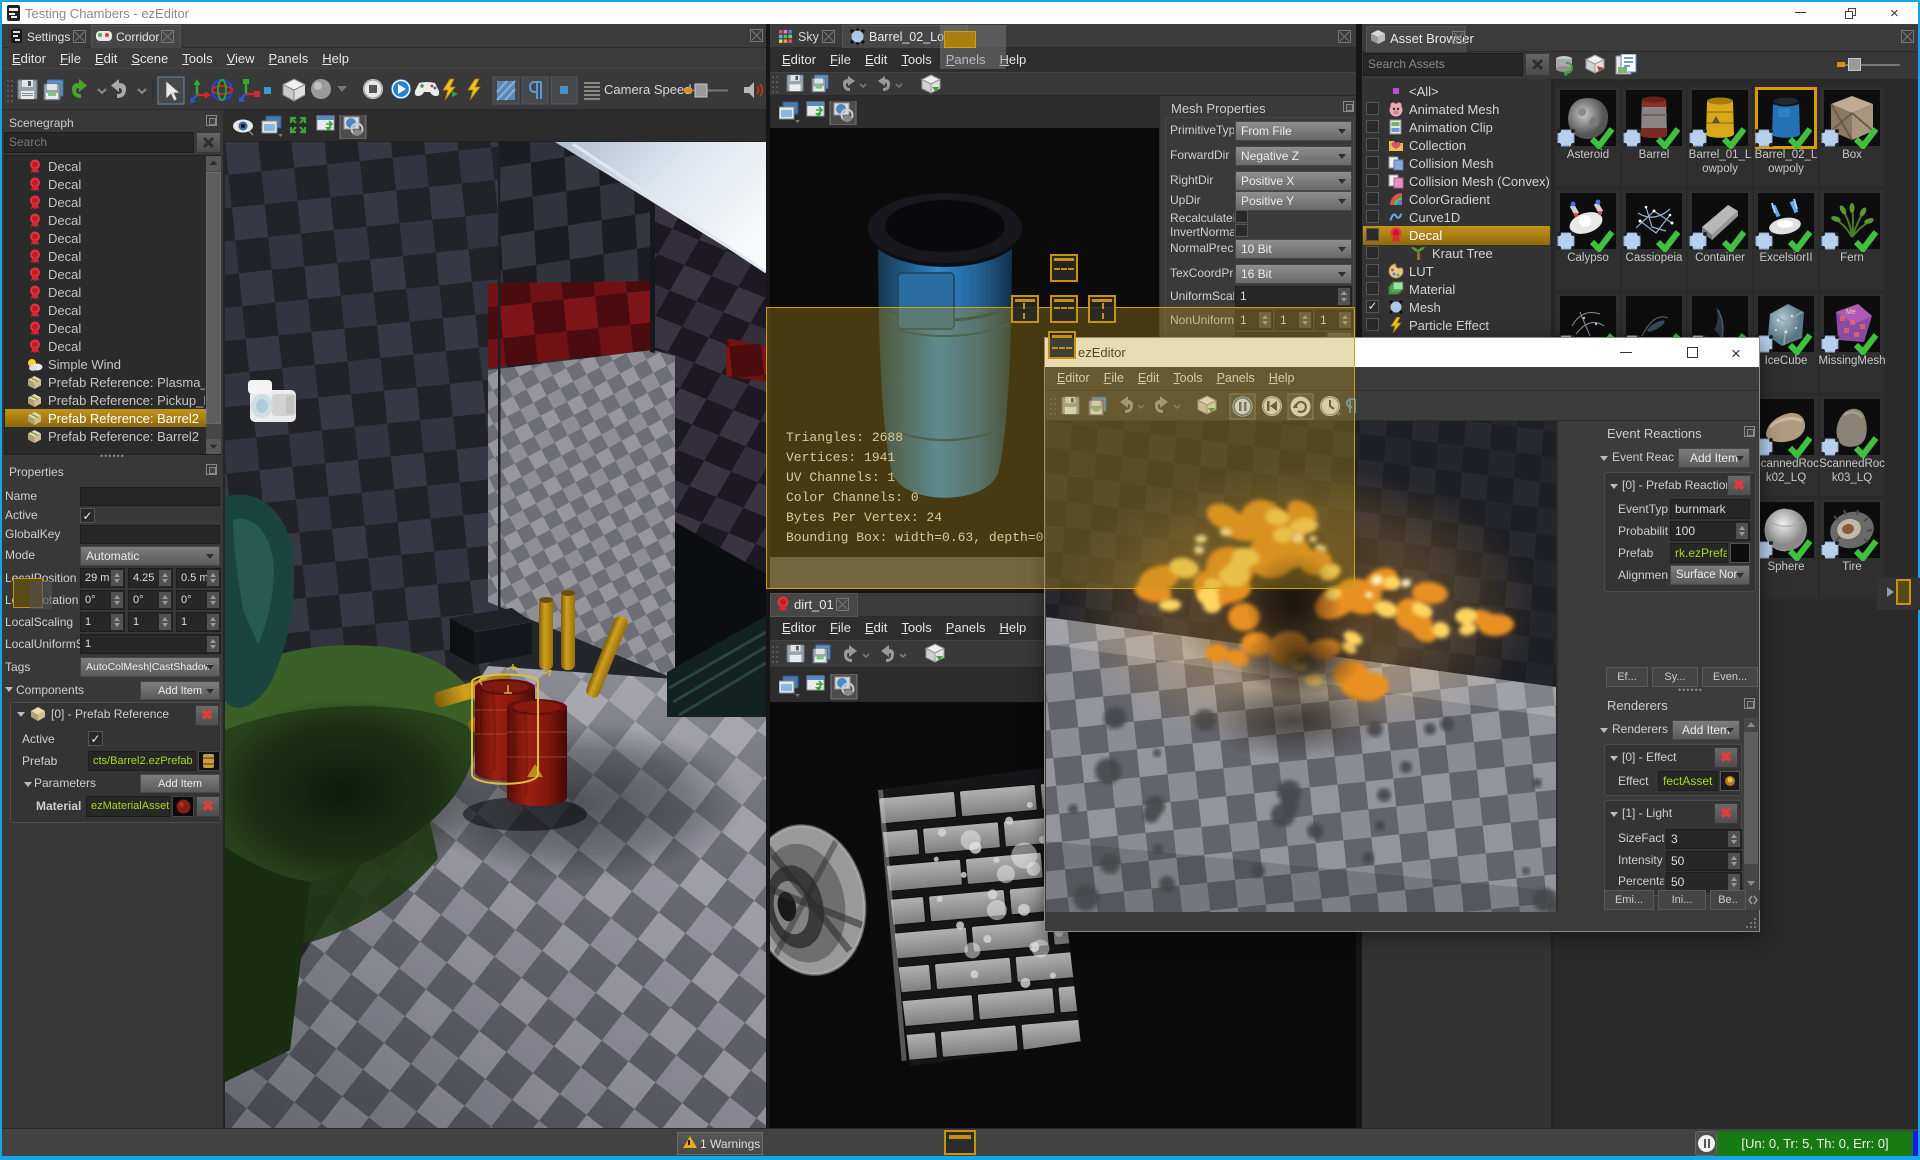 Image resolution: width=1920 pixels, height=1160 pixels. Describe the element at coordinates (647, 89) in the screenshot. I see `svg-text: Camera Speed` at that location.